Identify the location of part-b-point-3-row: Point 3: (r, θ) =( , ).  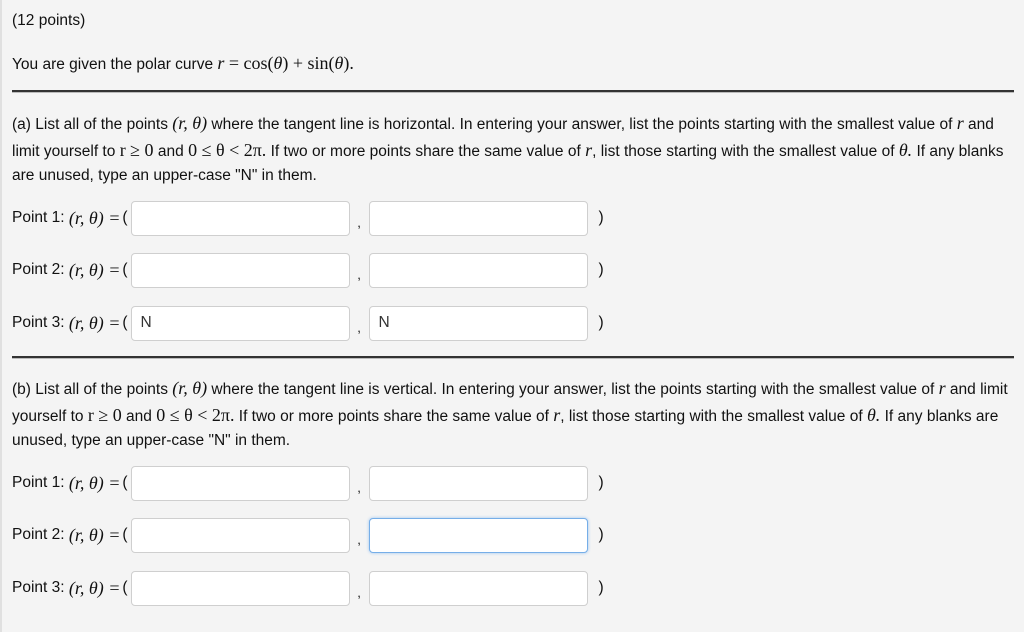
(308, 588).